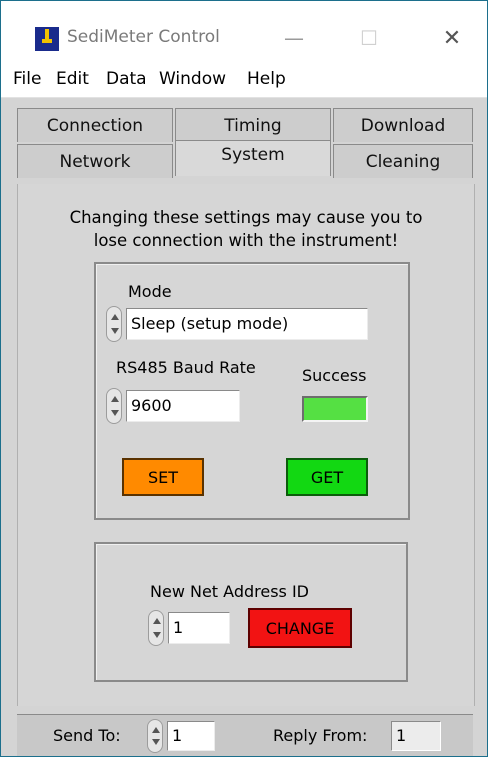 The height and width of the screenshot is (757, 488). What do you see at coordinates (186, 367) in the screenshot?
I see `baud-rate-label: RS485 Baud Rate` at bounding box center [186, 367].